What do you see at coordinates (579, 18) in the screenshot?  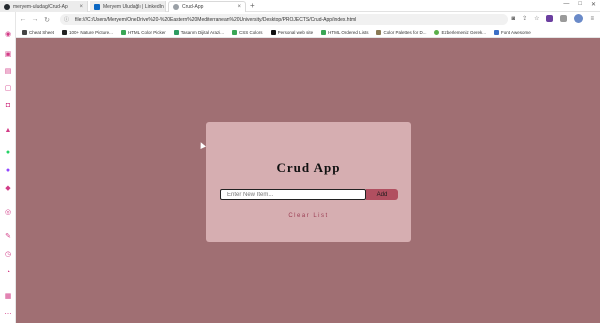 I see `avatar` at bounding box center [579, 18].